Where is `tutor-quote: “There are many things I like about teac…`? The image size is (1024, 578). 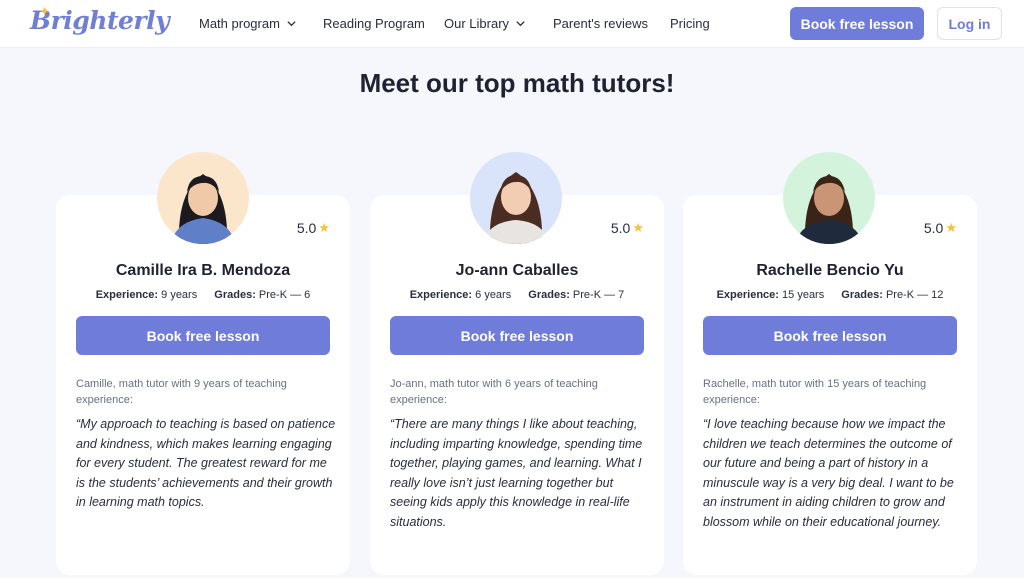
tutor-quote: “There are many things I like about teac… is located at coordinates (516, 473).